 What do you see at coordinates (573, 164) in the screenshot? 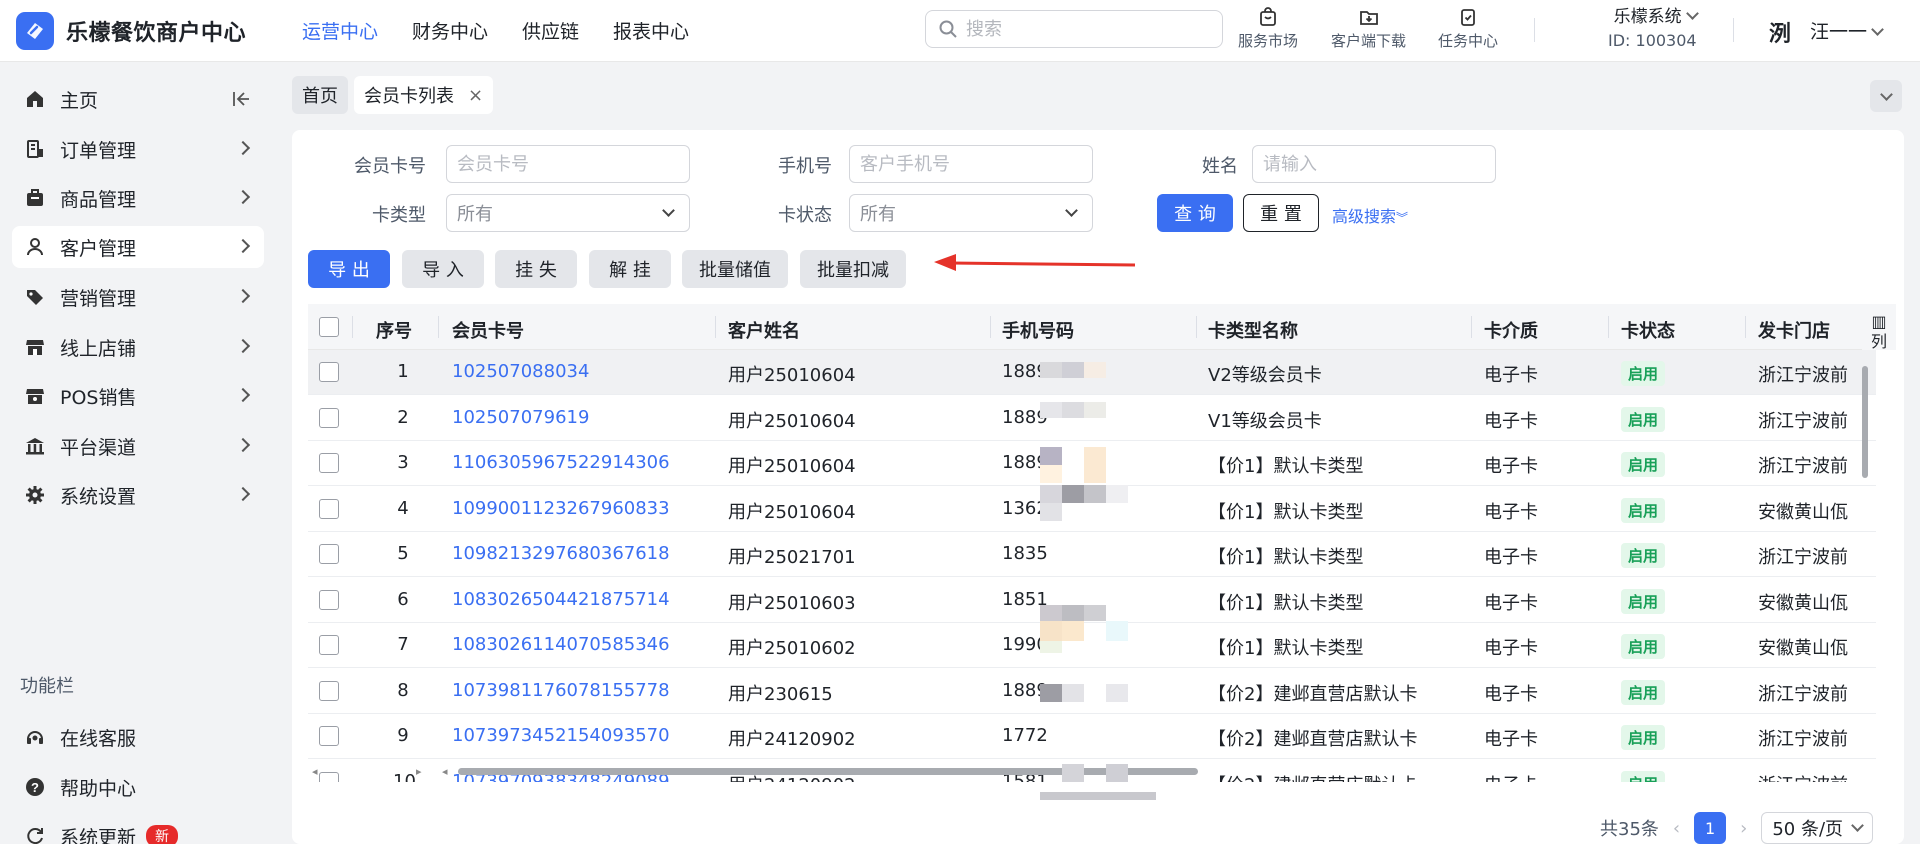
I see `card-no-input` at bounding box center [573, 164].